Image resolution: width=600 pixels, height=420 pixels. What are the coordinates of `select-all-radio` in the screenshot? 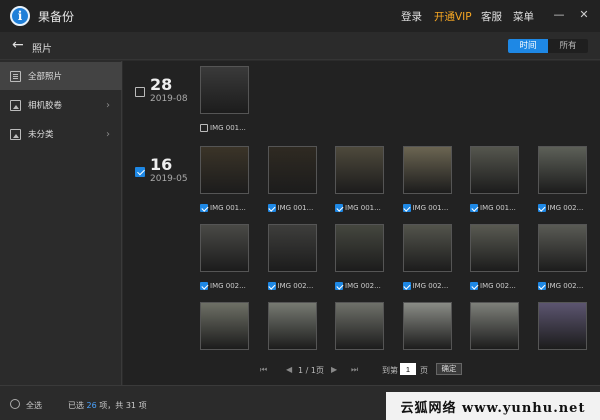 It's located at (15, 404).